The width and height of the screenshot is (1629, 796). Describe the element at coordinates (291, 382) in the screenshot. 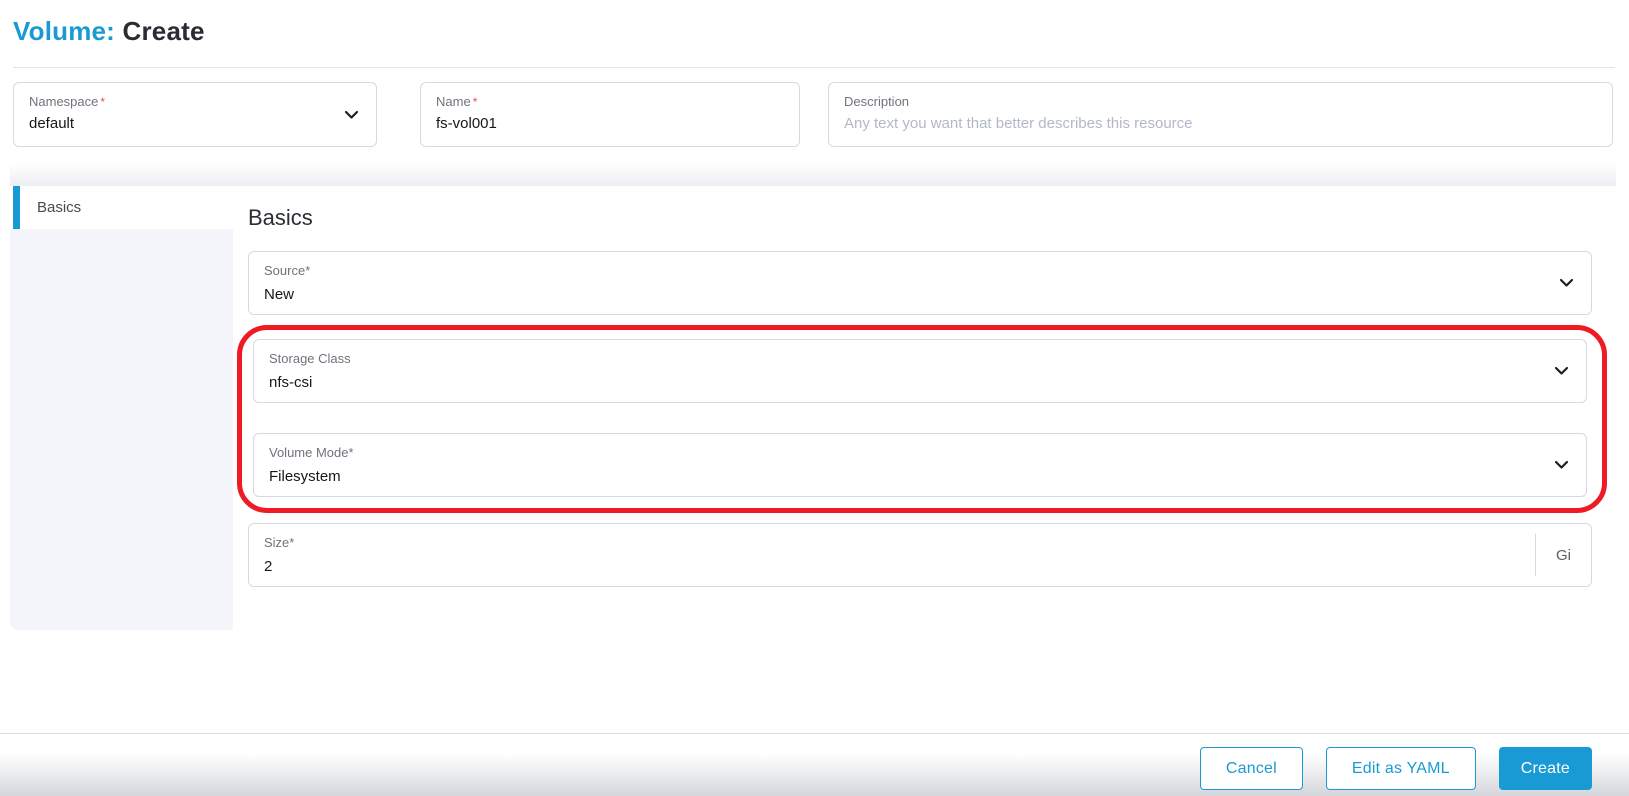

I see `storage-class-value: nfs-csi` at that location.